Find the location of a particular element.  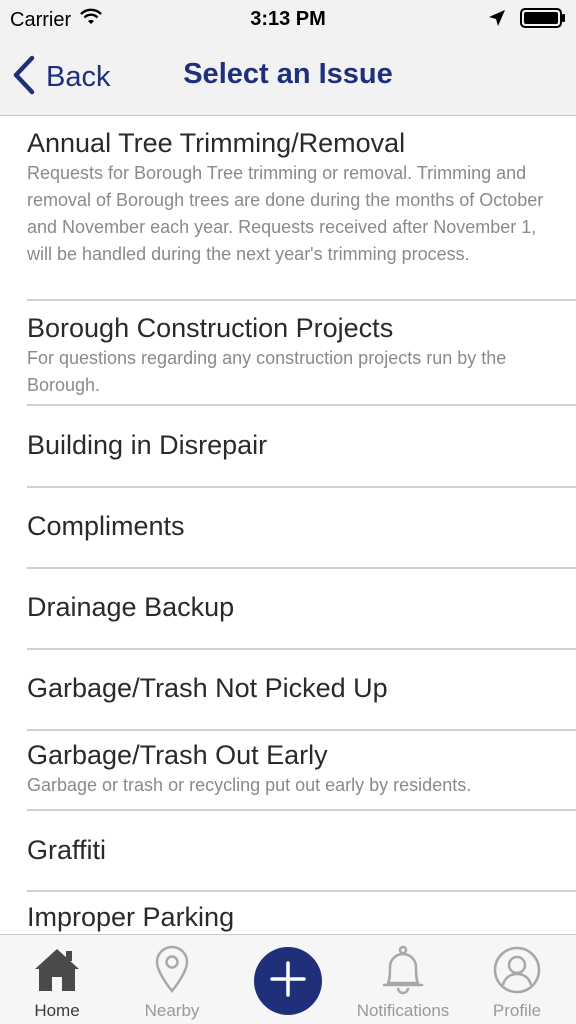

issue-title: Compliments is located at coordinates (106, 526).